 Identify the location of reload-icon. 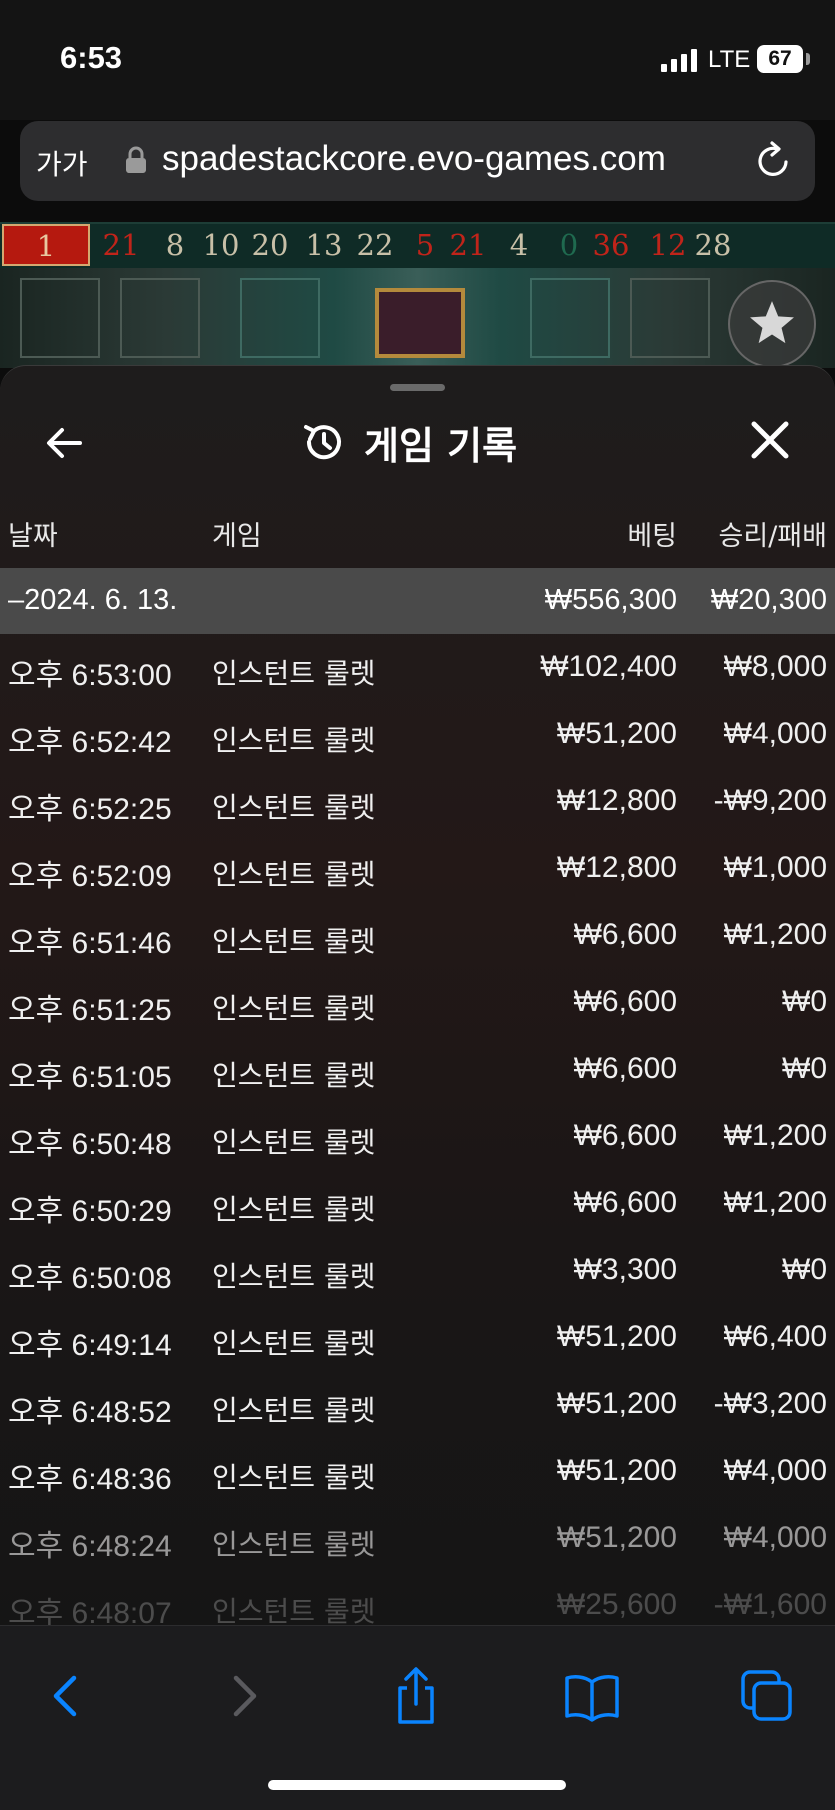
(774, 161).